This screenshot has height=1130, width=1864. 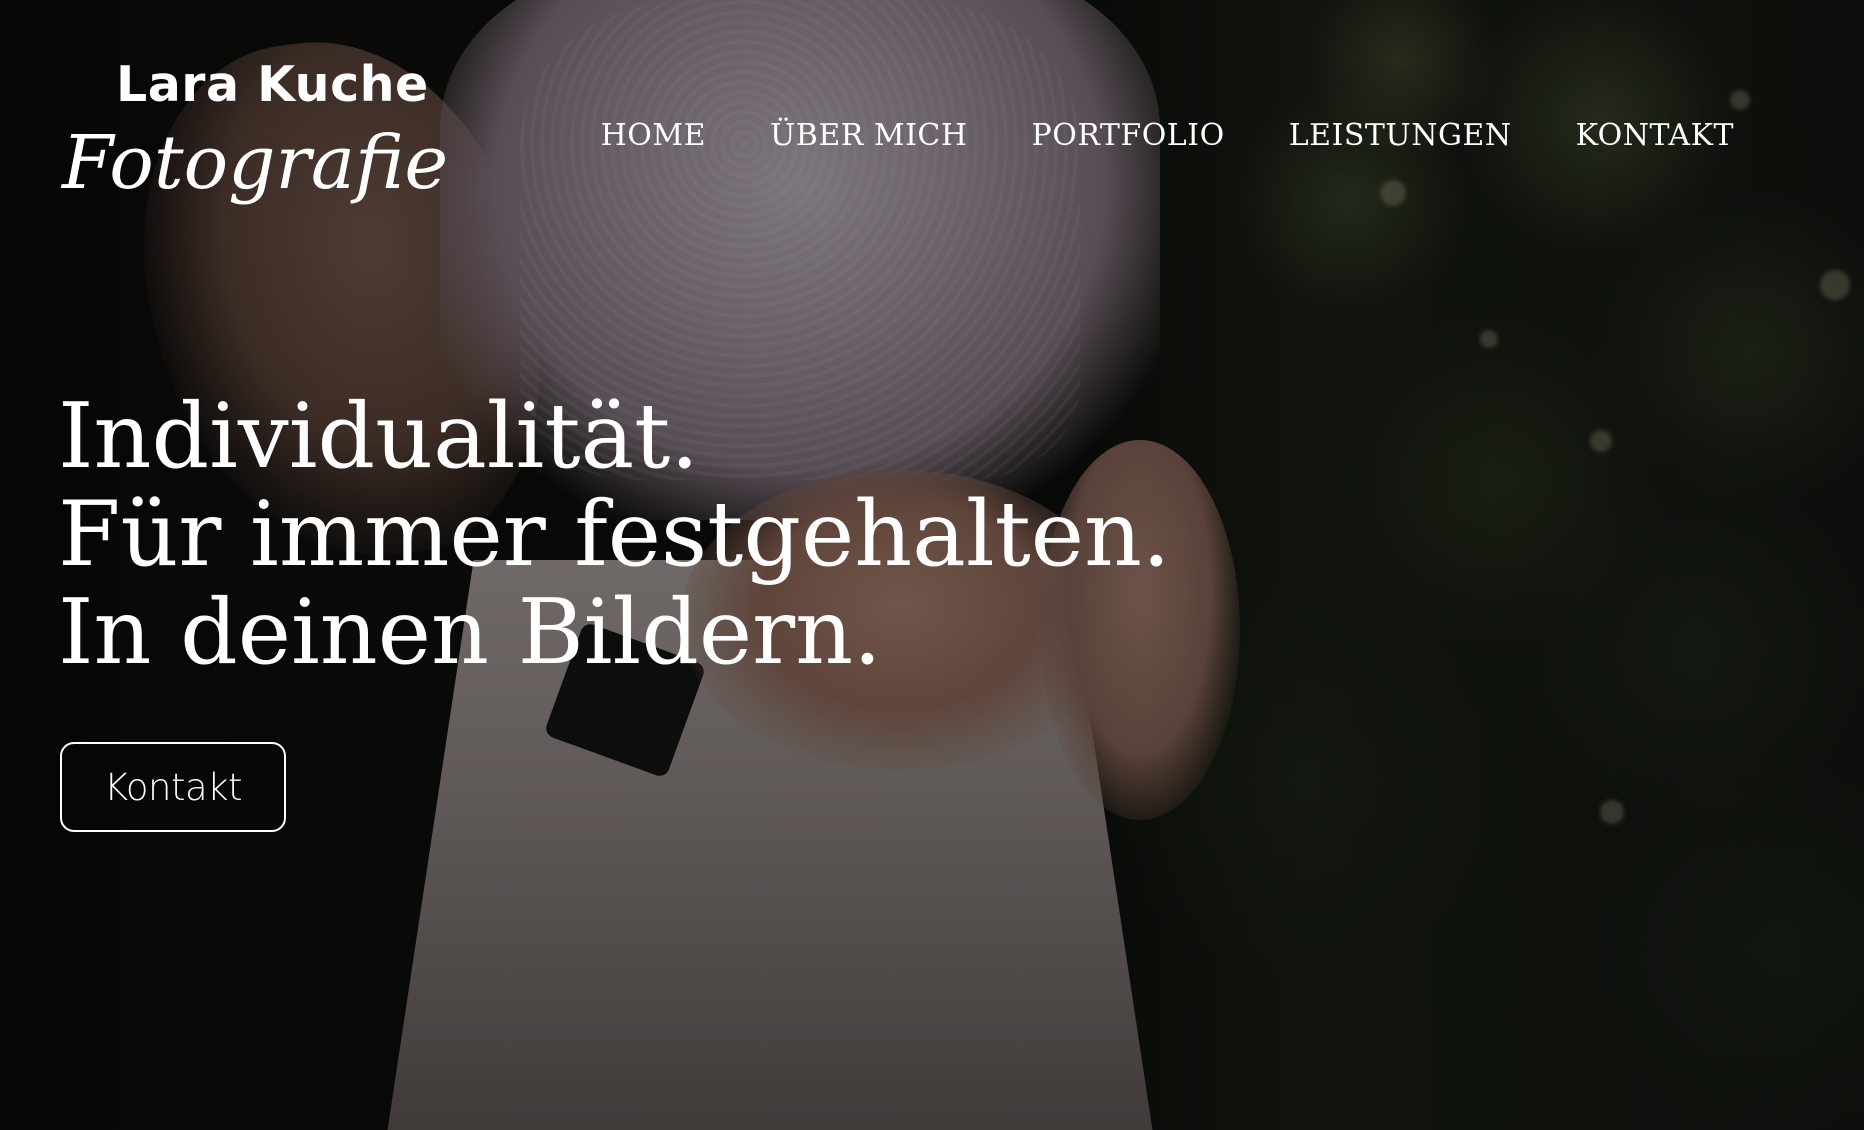 I want to click on nav-item-kontakt: KONTAKT, so click(x=1655, y=135).